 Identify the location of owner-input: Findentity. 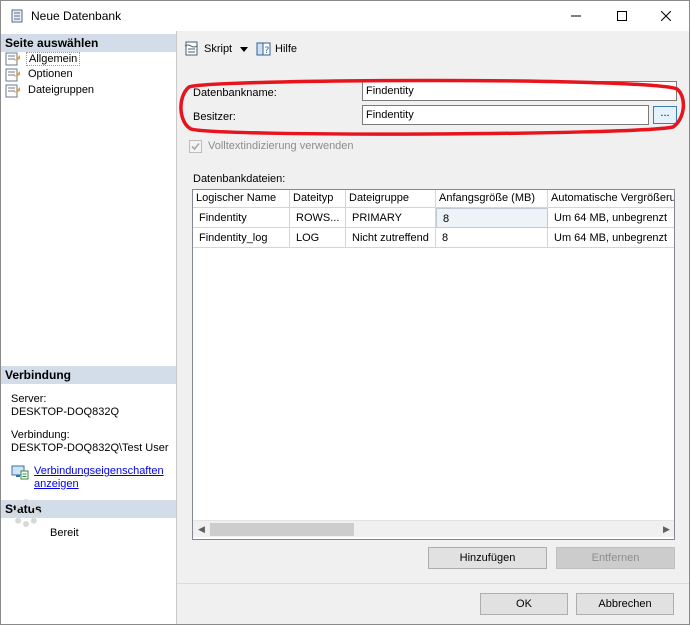
(505, 115).